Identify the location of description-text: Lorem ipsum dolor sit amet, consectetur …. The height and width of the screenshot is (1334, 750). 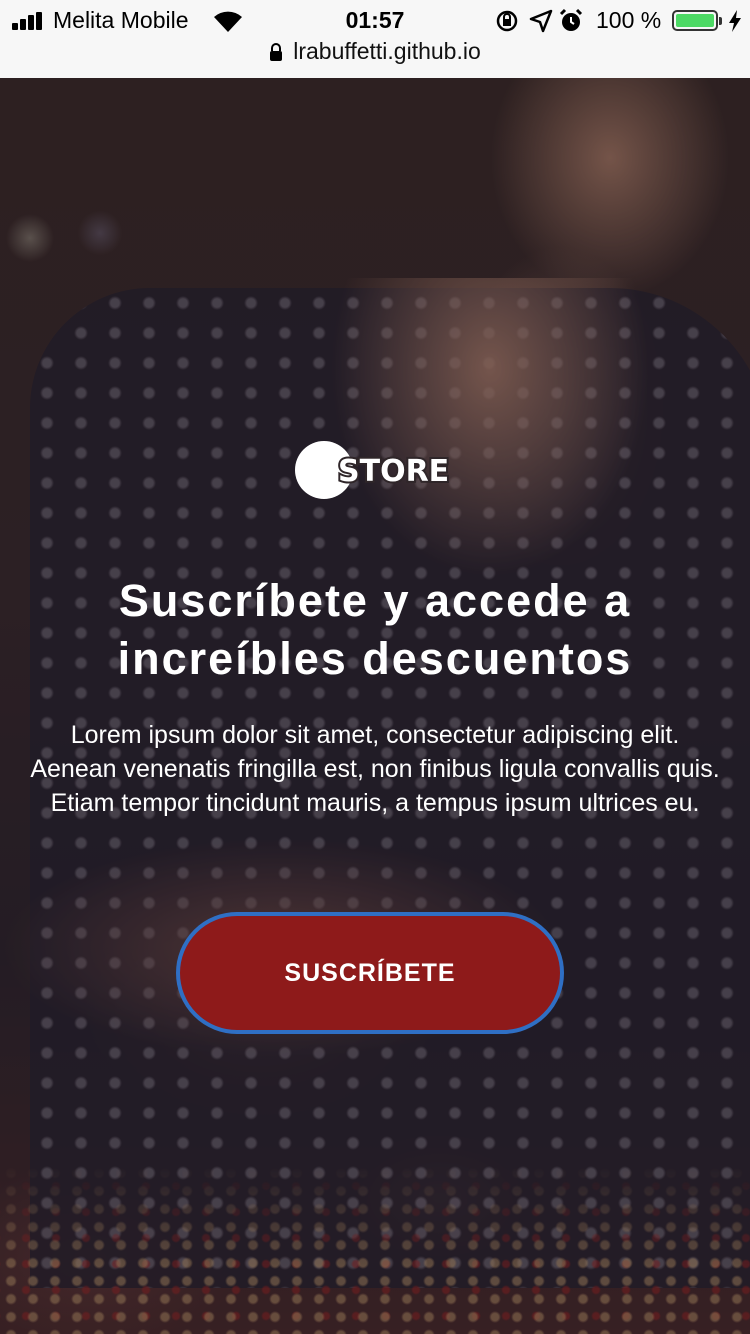
(375, 769).